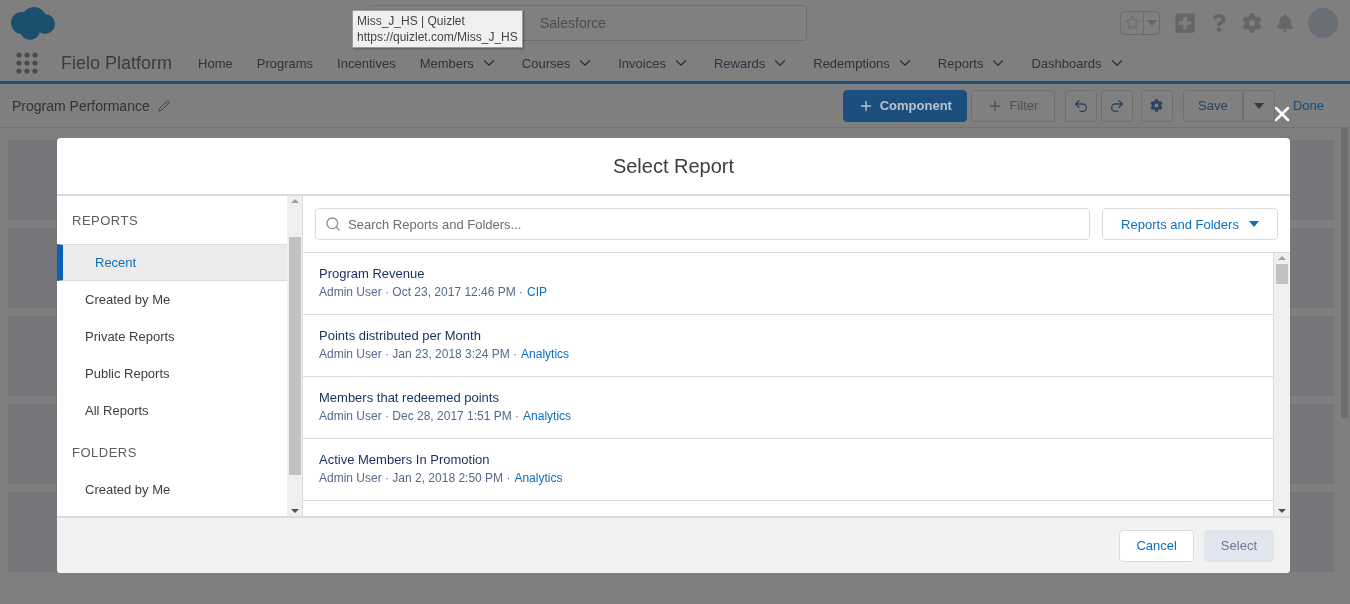 The width and height of the screenshot is (1350, 604). What do you see at coordinates (654, 63) in the screenshot?
I see `nav-item: Invoices` at bounding box center [654, 63].